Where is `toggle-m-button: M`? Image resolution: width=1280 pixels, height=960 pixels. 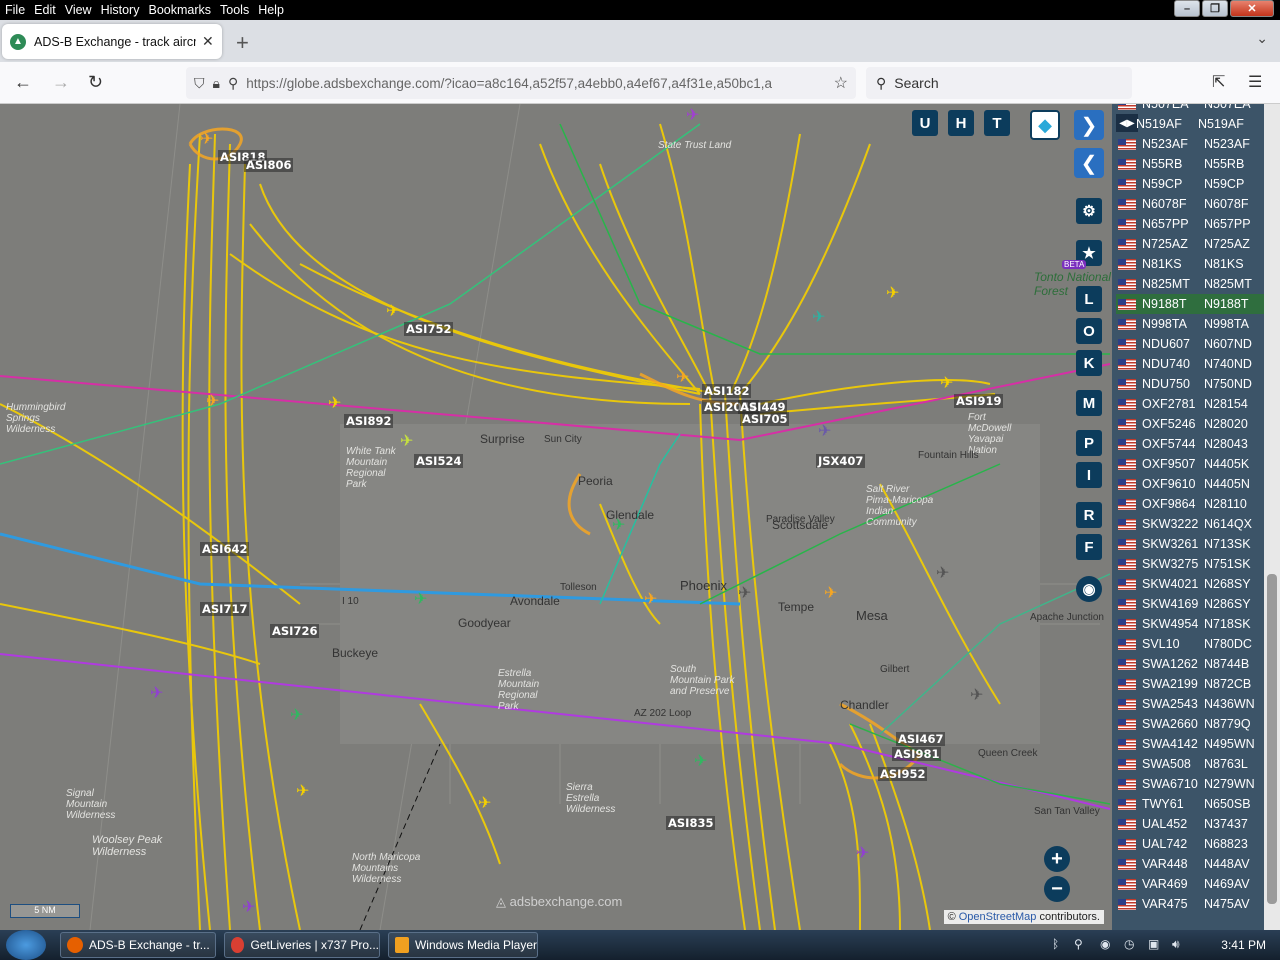
toggle-m-button: M is located at coordinates (1089, 403).